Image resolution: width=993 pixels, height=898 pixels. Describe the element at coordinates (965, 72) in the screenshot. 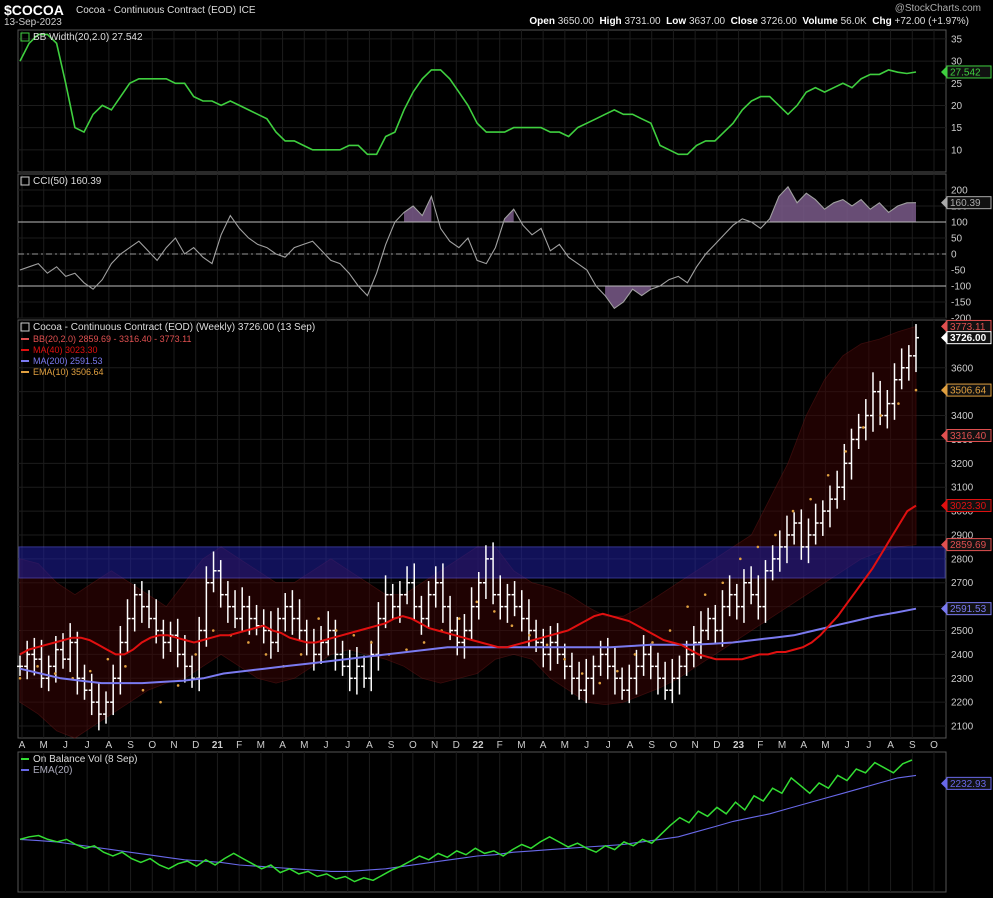

I see `value-tag-label-bbw: 27.542` at that location.